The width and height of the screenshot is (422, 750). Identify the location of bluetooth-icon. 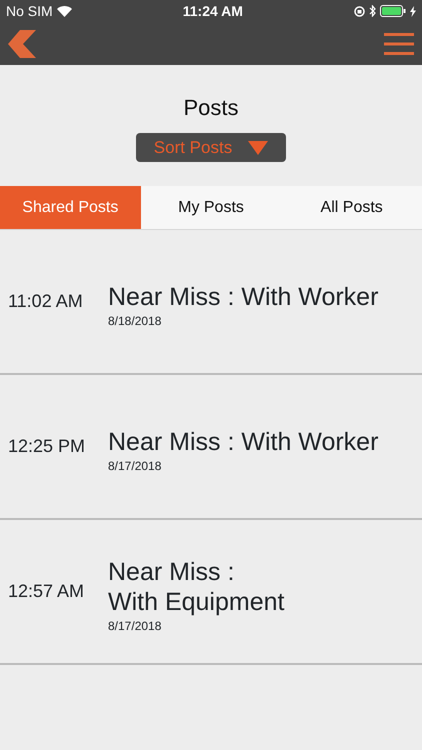
(372, 11).